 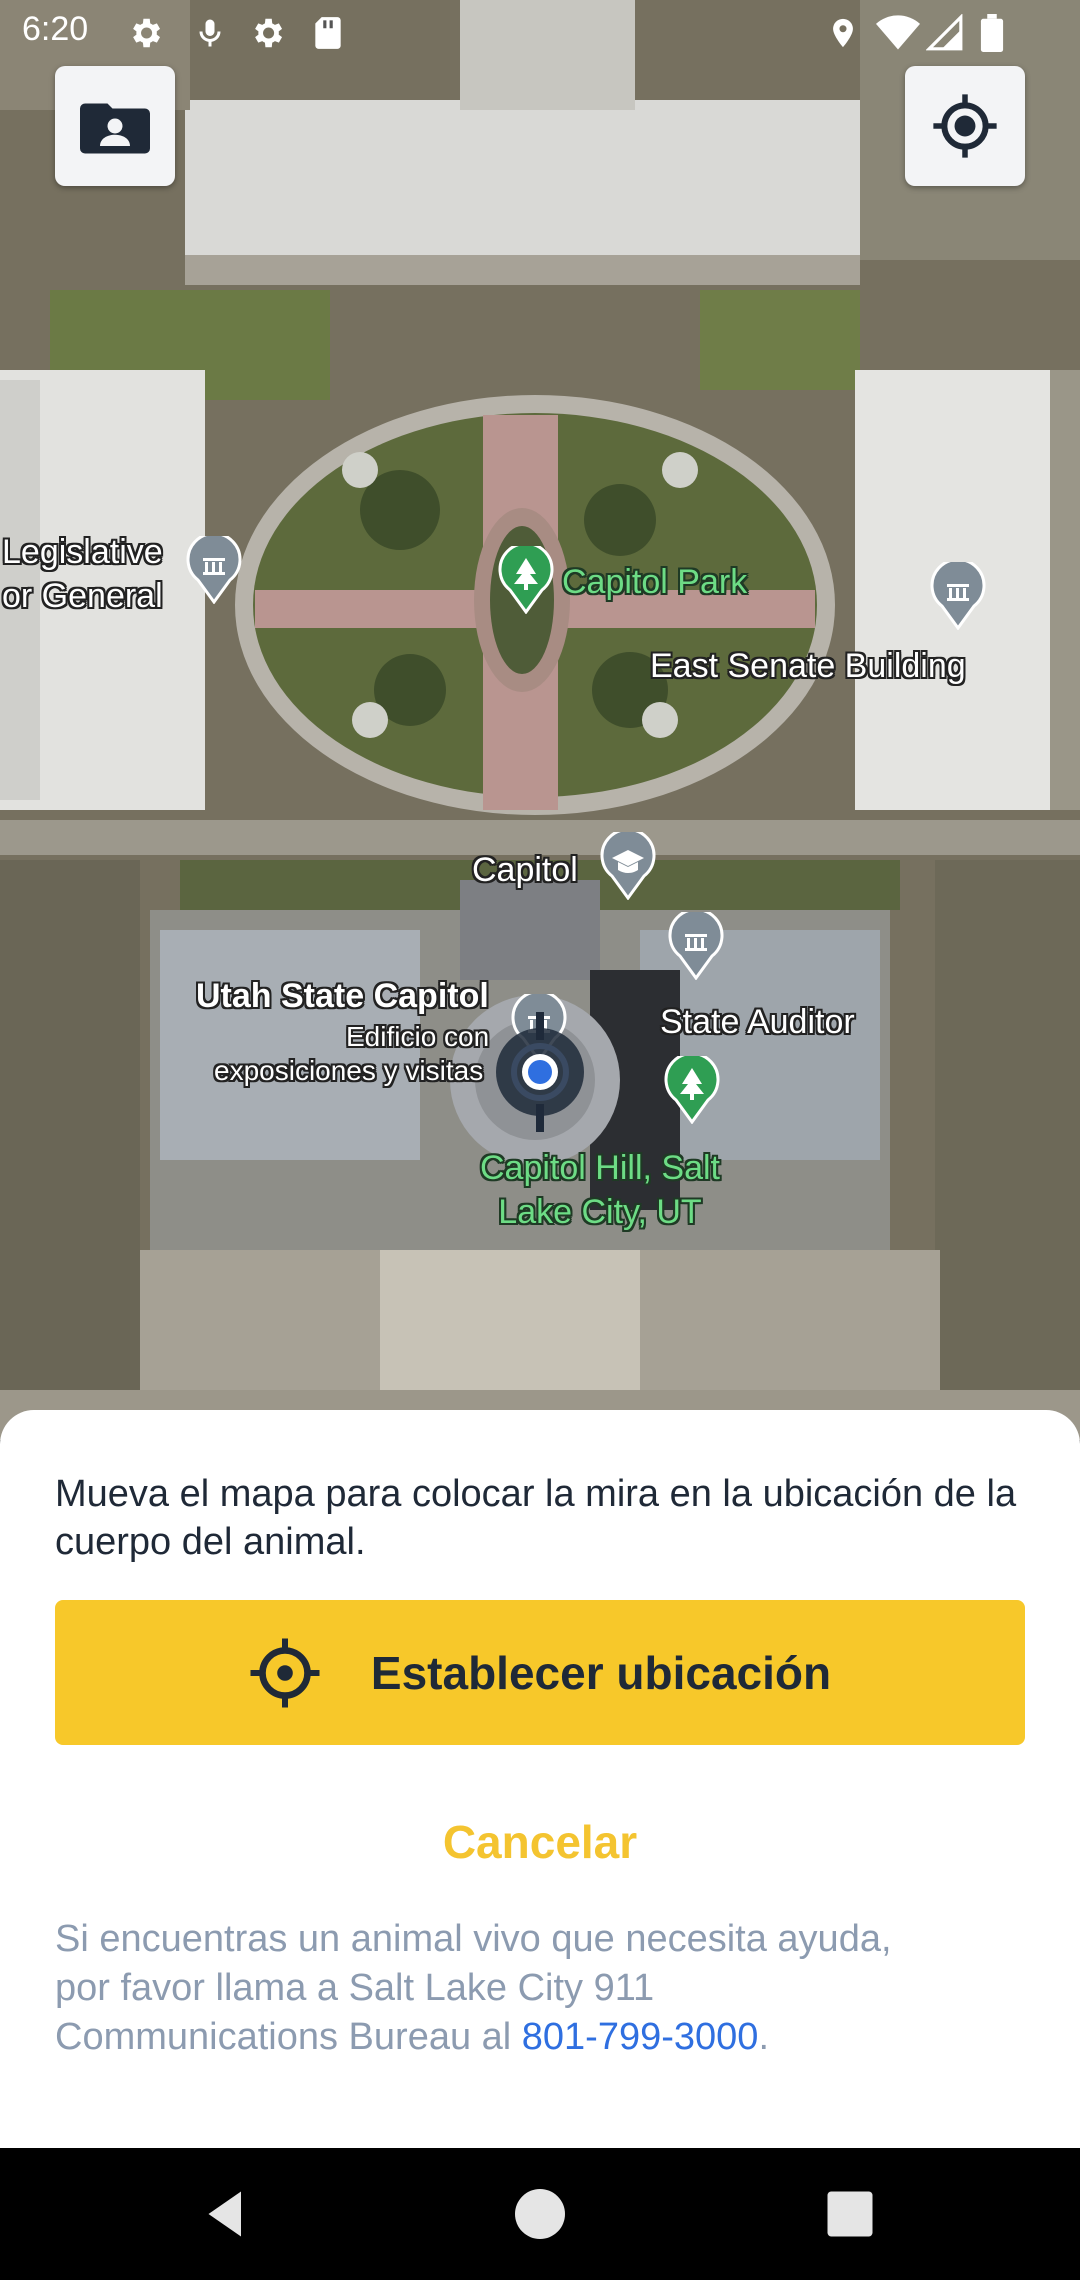 I want to click on map-label-capitol-park: Capitol Park, so click(x=655, y=582).